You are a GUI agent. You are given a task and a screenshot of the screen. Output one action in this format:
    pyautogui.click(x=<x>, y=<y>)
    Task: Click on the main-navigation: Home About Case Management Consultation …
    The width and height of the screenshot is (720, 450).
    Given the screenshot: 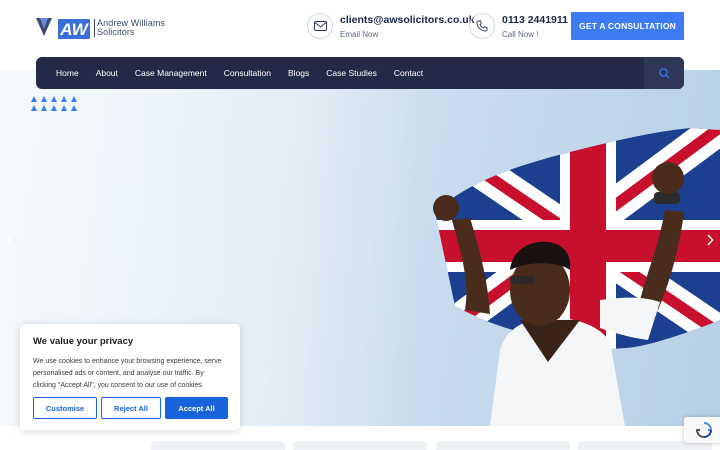 What is the action you would take?
    pyautogui.click(x=360, y=73)
    